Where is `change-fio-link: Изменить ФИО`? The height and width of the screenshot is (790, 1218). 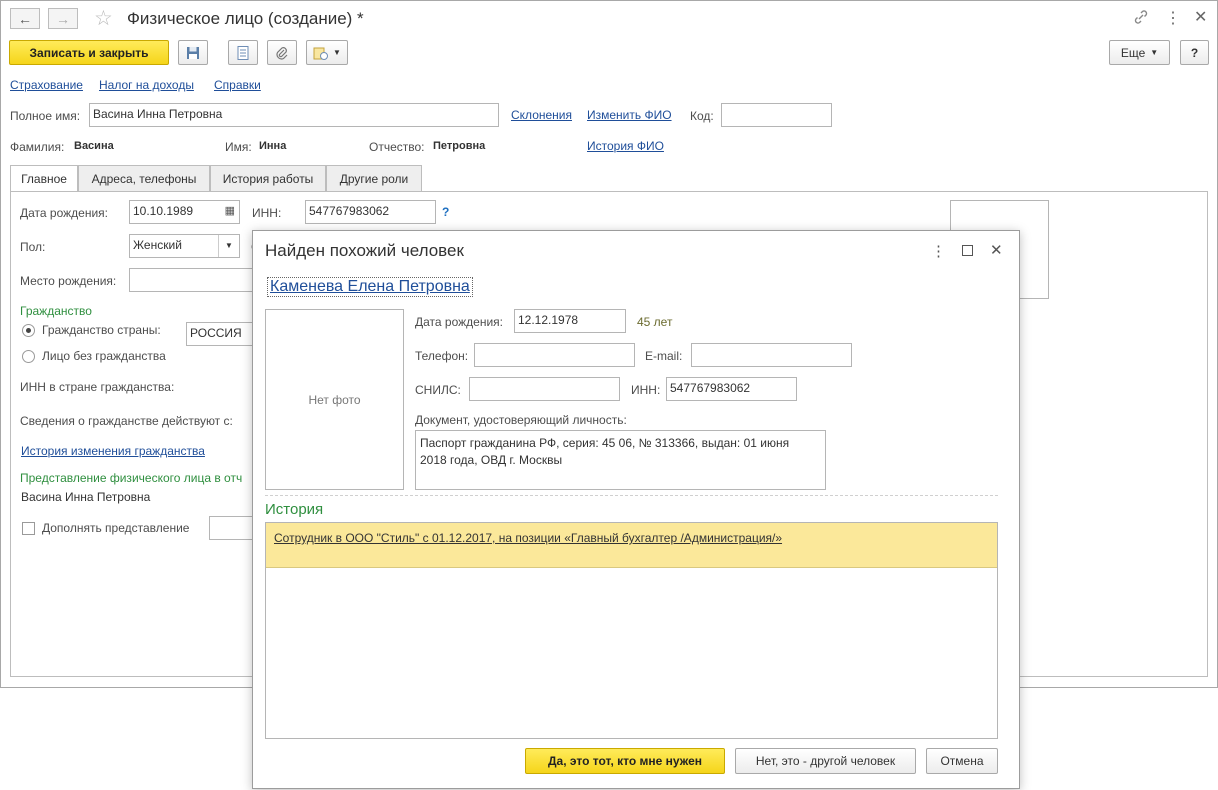 change-fio-link: Изменить ФИО is located at coordinates (629, 115).